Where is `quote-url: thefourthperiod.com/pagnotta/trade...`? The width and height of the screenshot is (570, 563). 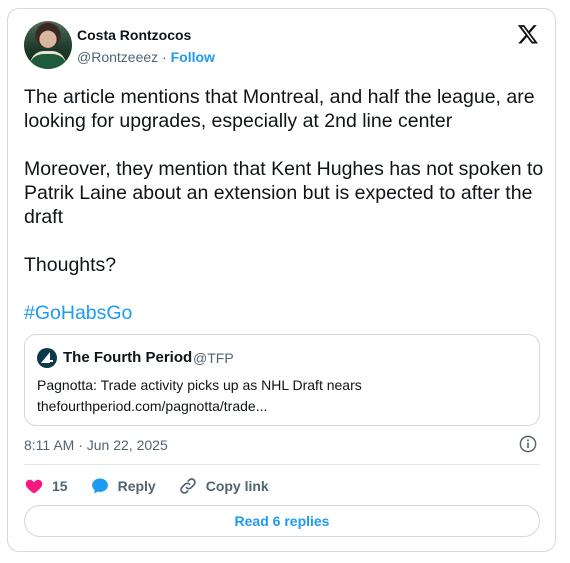
quote-url: thefourthperiod.com/pagnotta/trade... is located at coordinates (152, 406).